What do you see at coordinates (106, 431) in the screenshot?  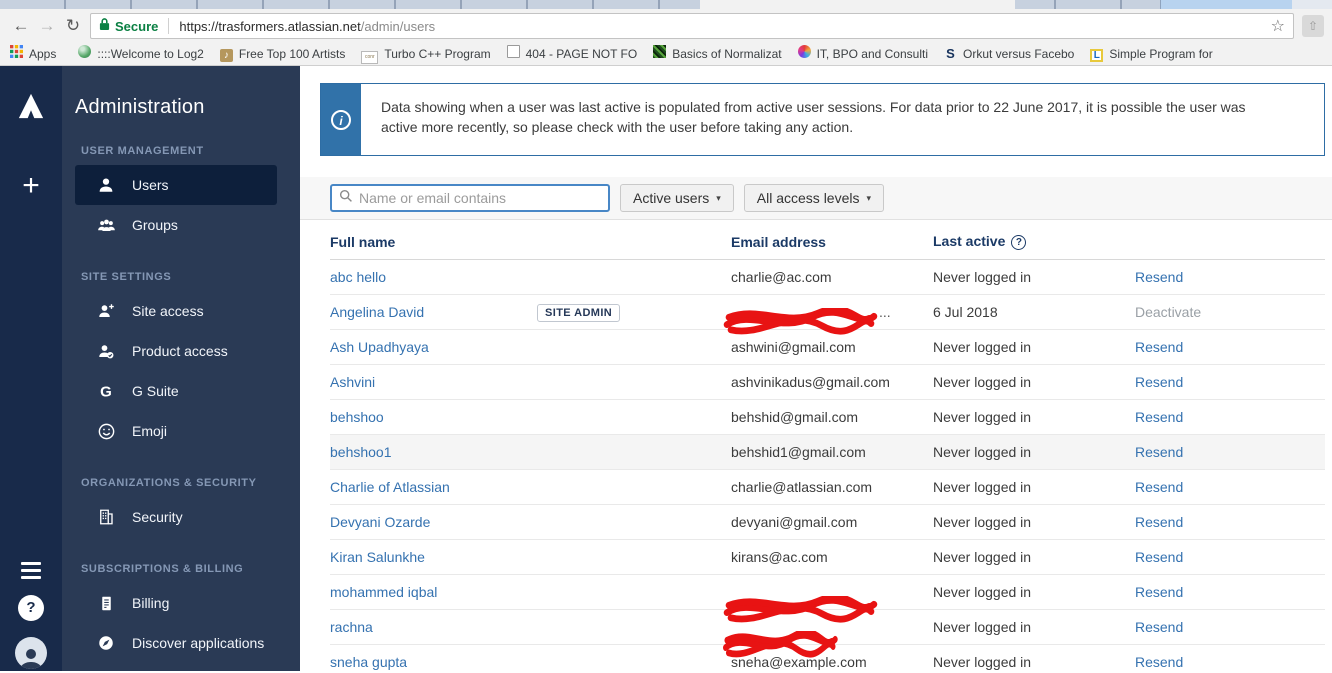 I see `emoji-icon` at bounding box center [106, 431].